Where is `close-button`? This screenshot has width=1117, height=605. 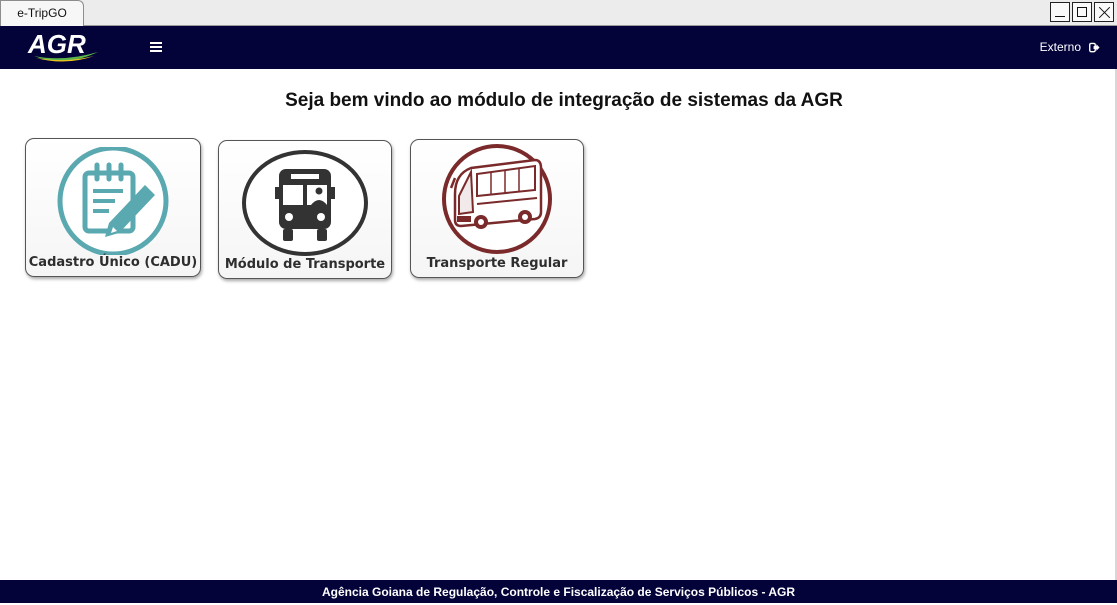
close-button is located at coordinates (1104, 12).